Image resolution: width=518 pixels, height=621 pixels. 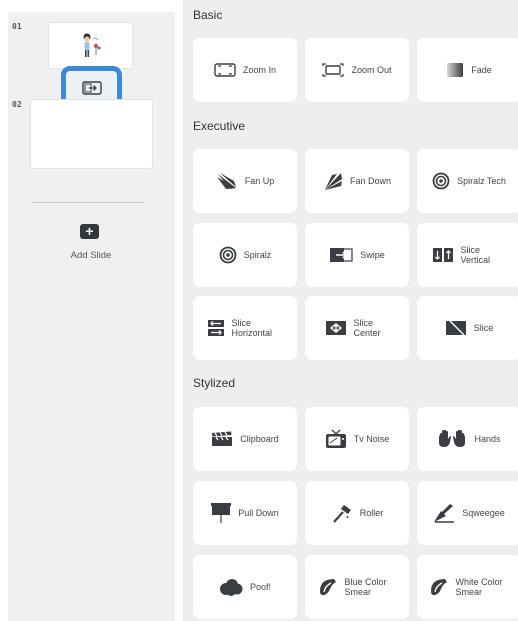 What do you see at coordinates (336, 328) in the screenshot?
I see `slice-center-icon` at bounding box center [336, 328].